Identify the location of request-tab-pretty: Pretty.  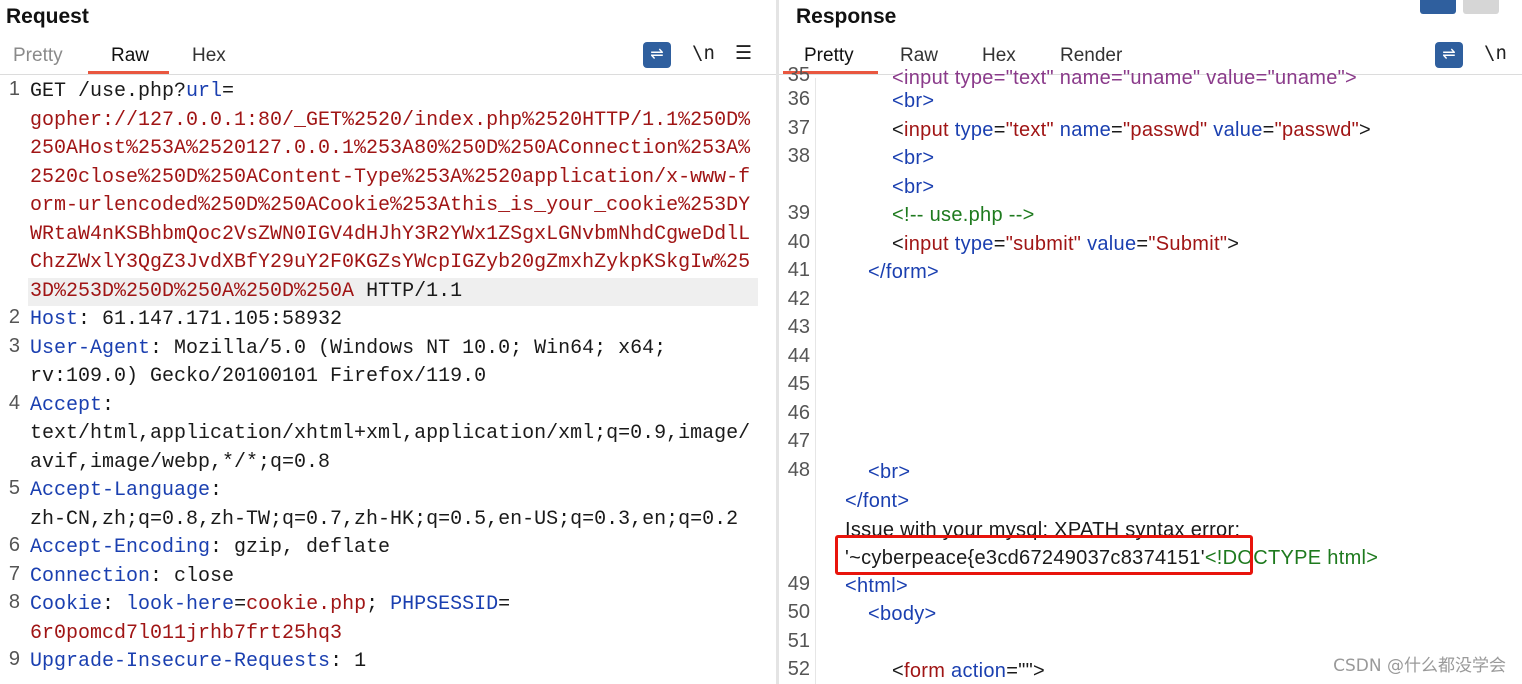
(38, 56).